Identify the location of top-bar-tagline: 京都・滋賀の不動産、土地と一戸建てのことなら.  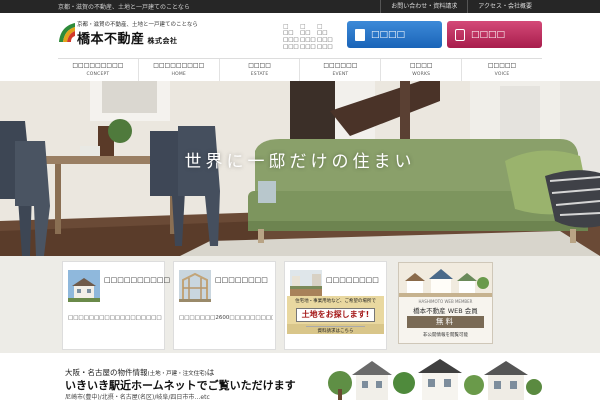
(124, 7).